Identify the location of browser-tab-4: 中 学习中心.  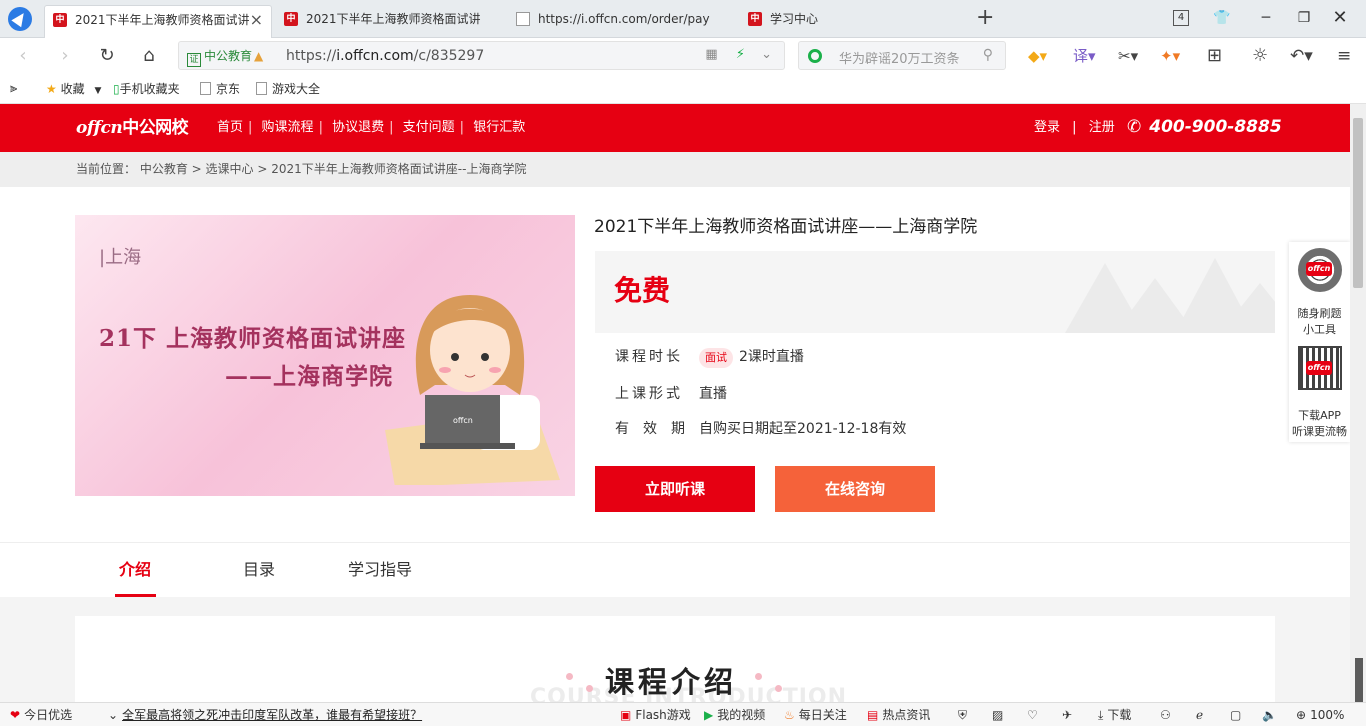
(840, 21).